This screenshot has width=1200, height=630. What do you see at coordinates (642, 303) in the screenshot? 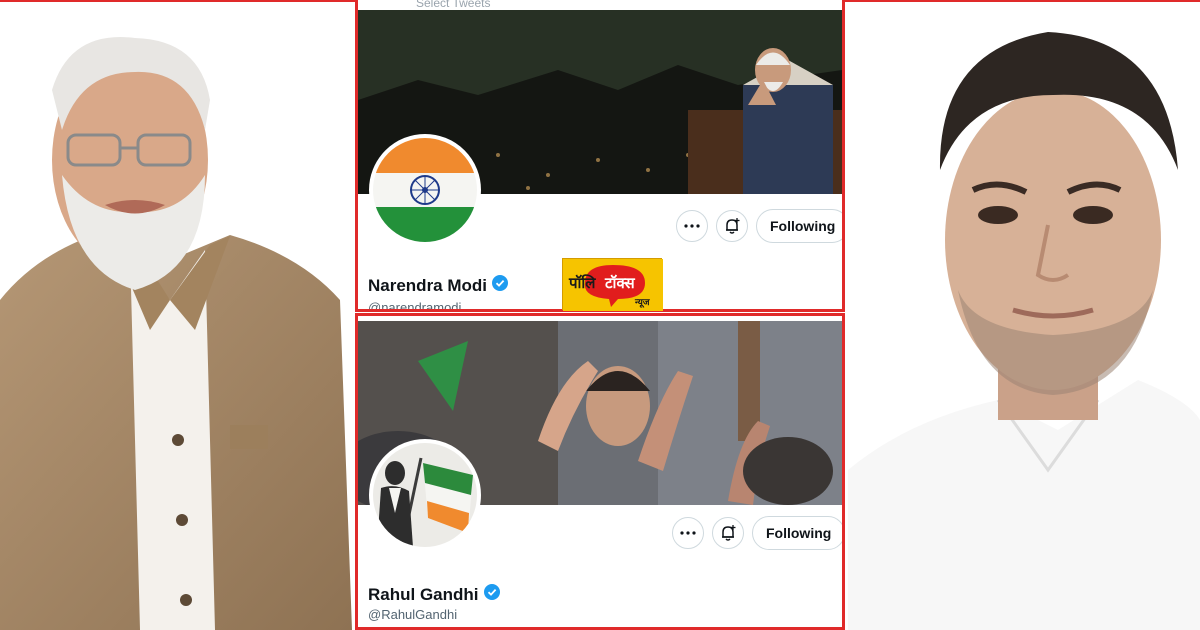
I see `svg-text: न्यूज` at bounding box center [642, 303].